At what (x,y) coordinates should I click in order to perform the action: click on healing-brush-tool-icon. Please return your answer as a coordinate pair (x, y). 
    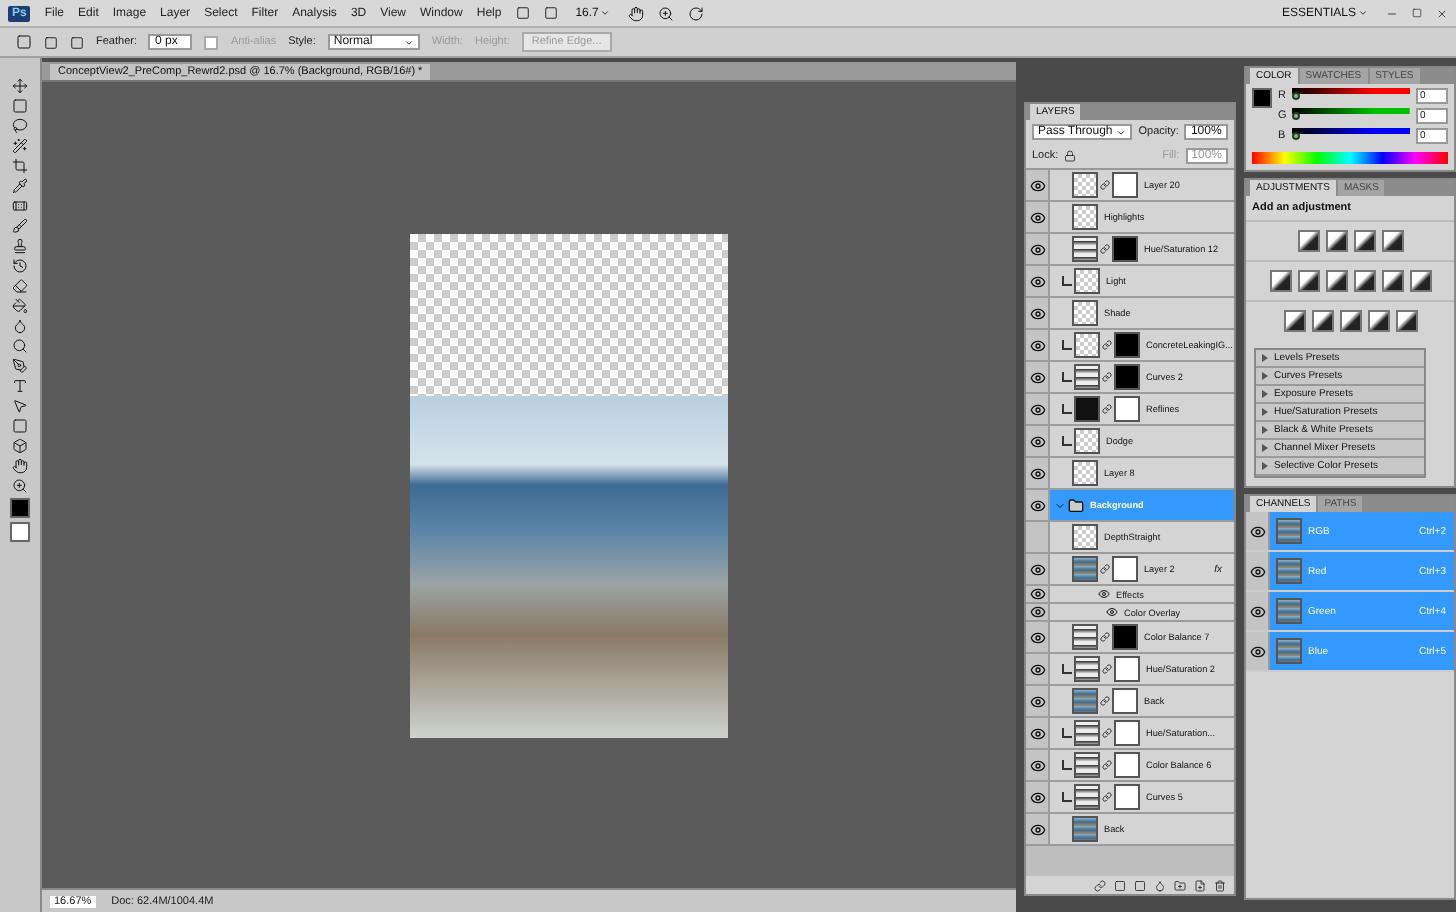
    Looking at the image, I should click on (20, 206).